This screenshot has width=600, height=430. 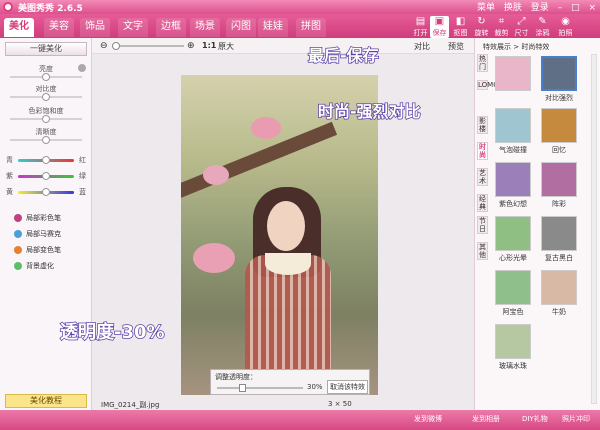 What do you see at coordinates (95, 27) in the screenshot?
I see `tab-accessories: 饰品` at bounding box center [95, 27].